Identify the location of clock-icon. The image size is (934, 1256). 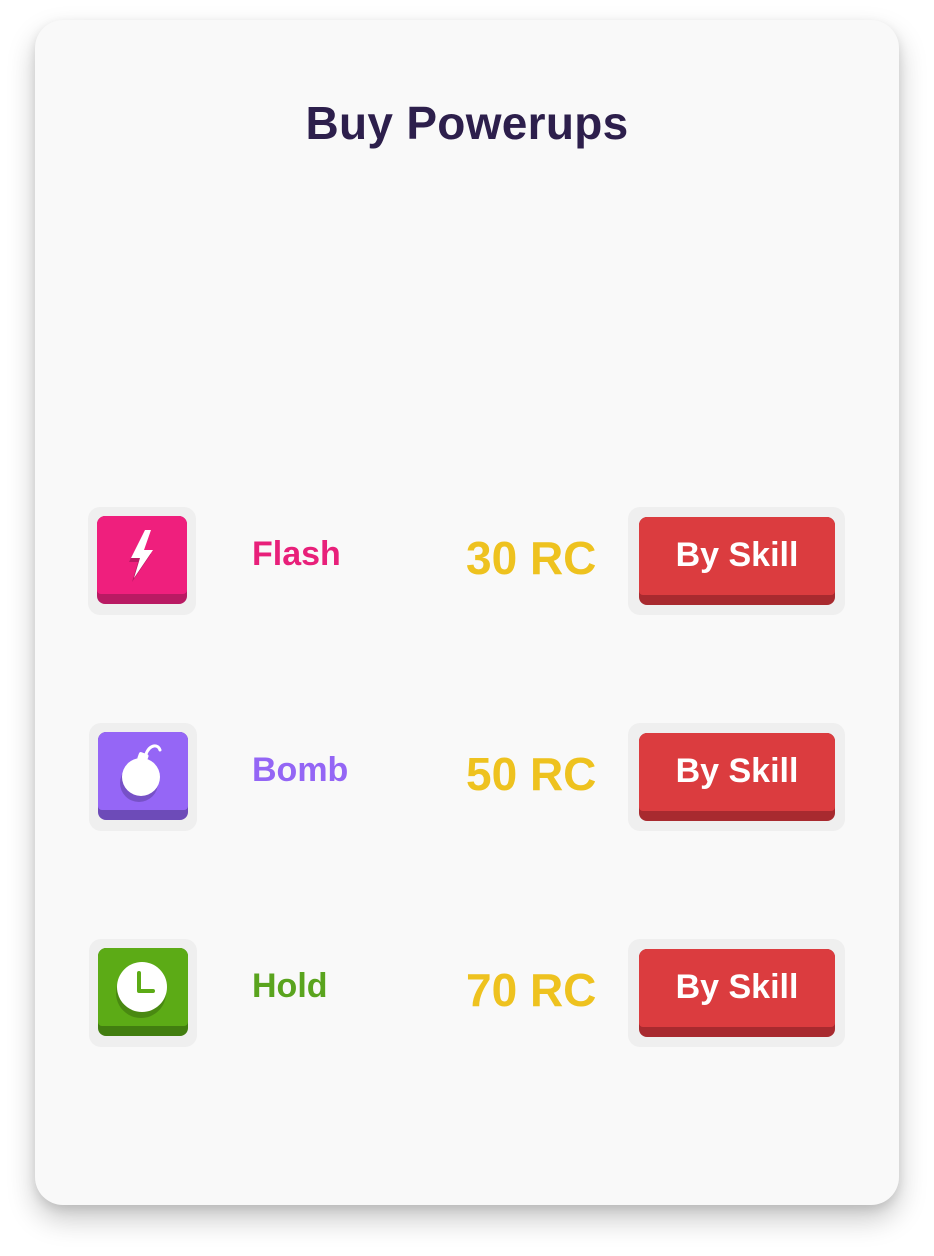
(143, 992).